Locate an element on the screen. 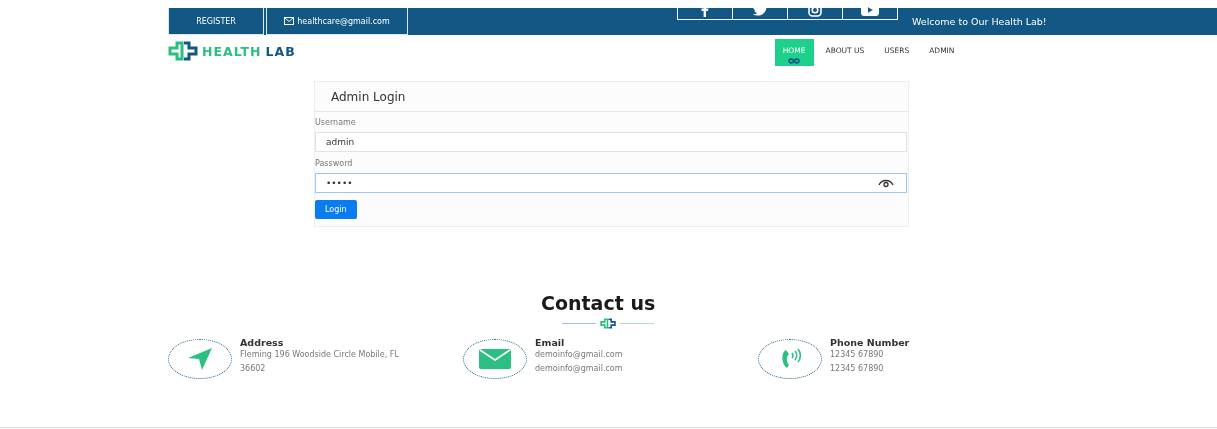  knot-icon is located at coordinates (794, 61).